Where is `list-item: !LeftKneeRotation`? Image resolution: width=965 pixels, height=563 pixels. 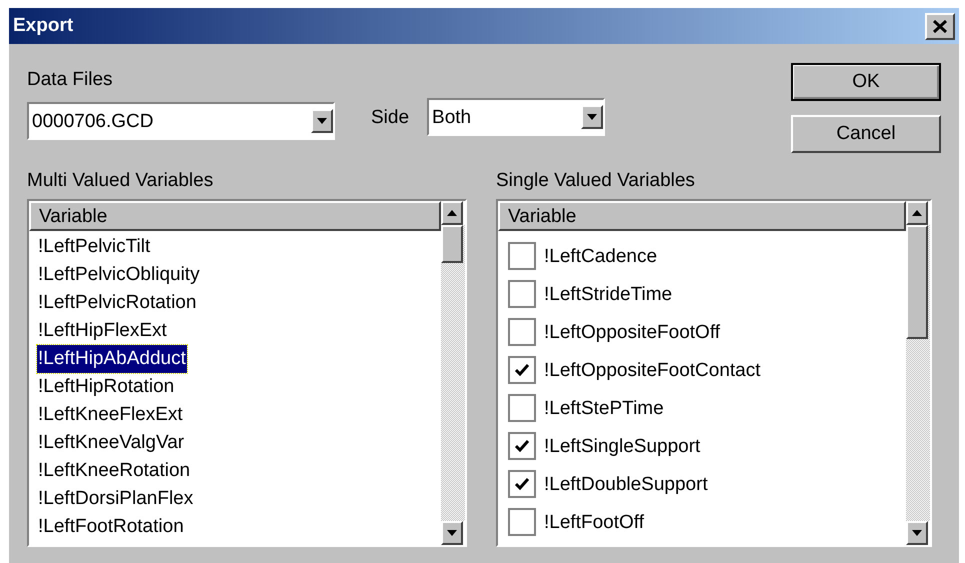
list-item: !LeftKneeRotation is located at coordinates (114, 471).